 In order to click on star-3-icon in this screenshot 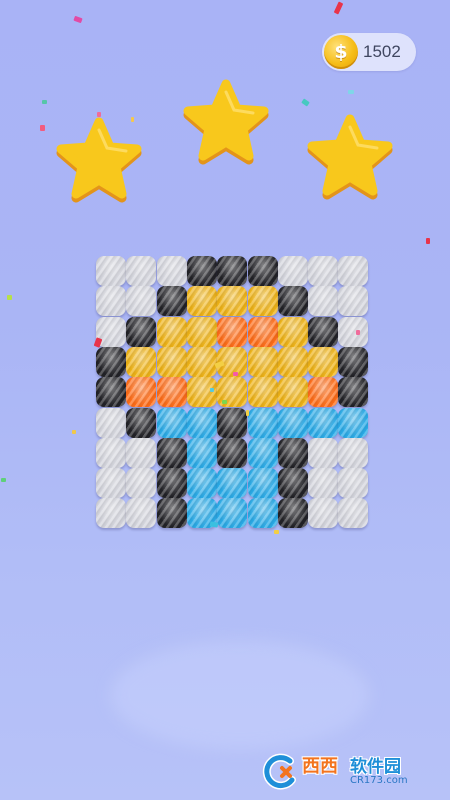, I will do `click(350, 157)`.